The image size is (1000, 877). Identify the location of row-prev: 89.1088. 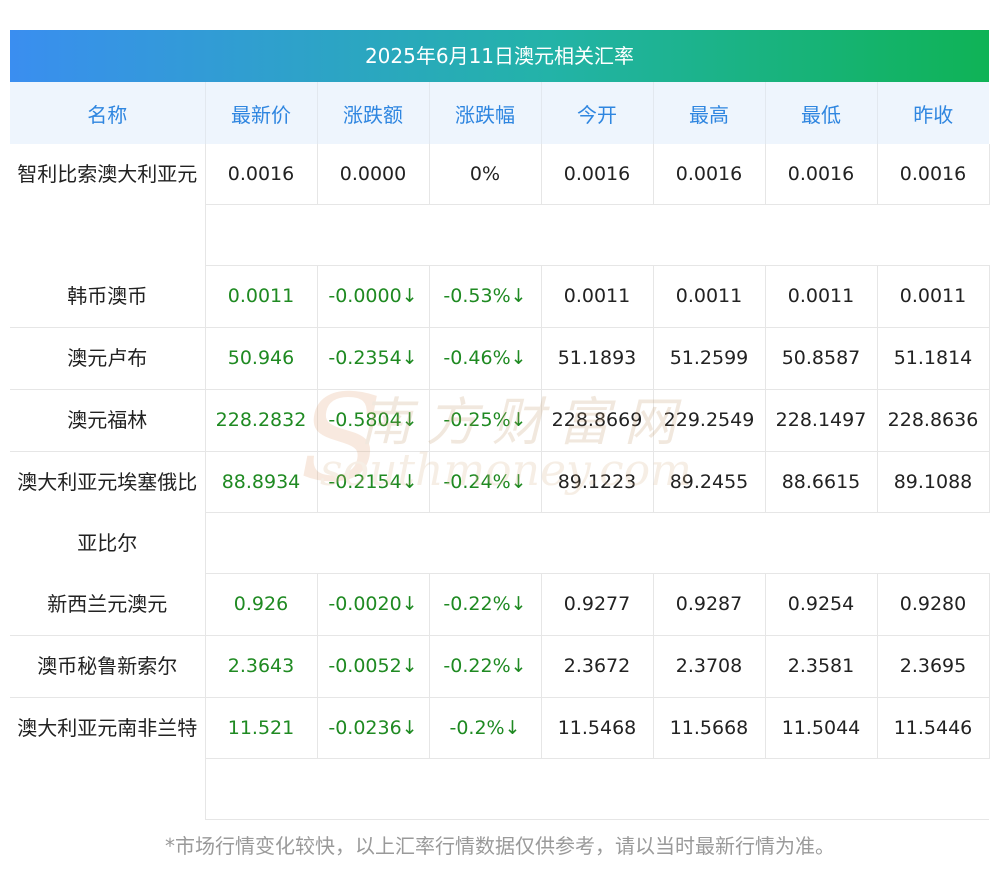
(933, 482).